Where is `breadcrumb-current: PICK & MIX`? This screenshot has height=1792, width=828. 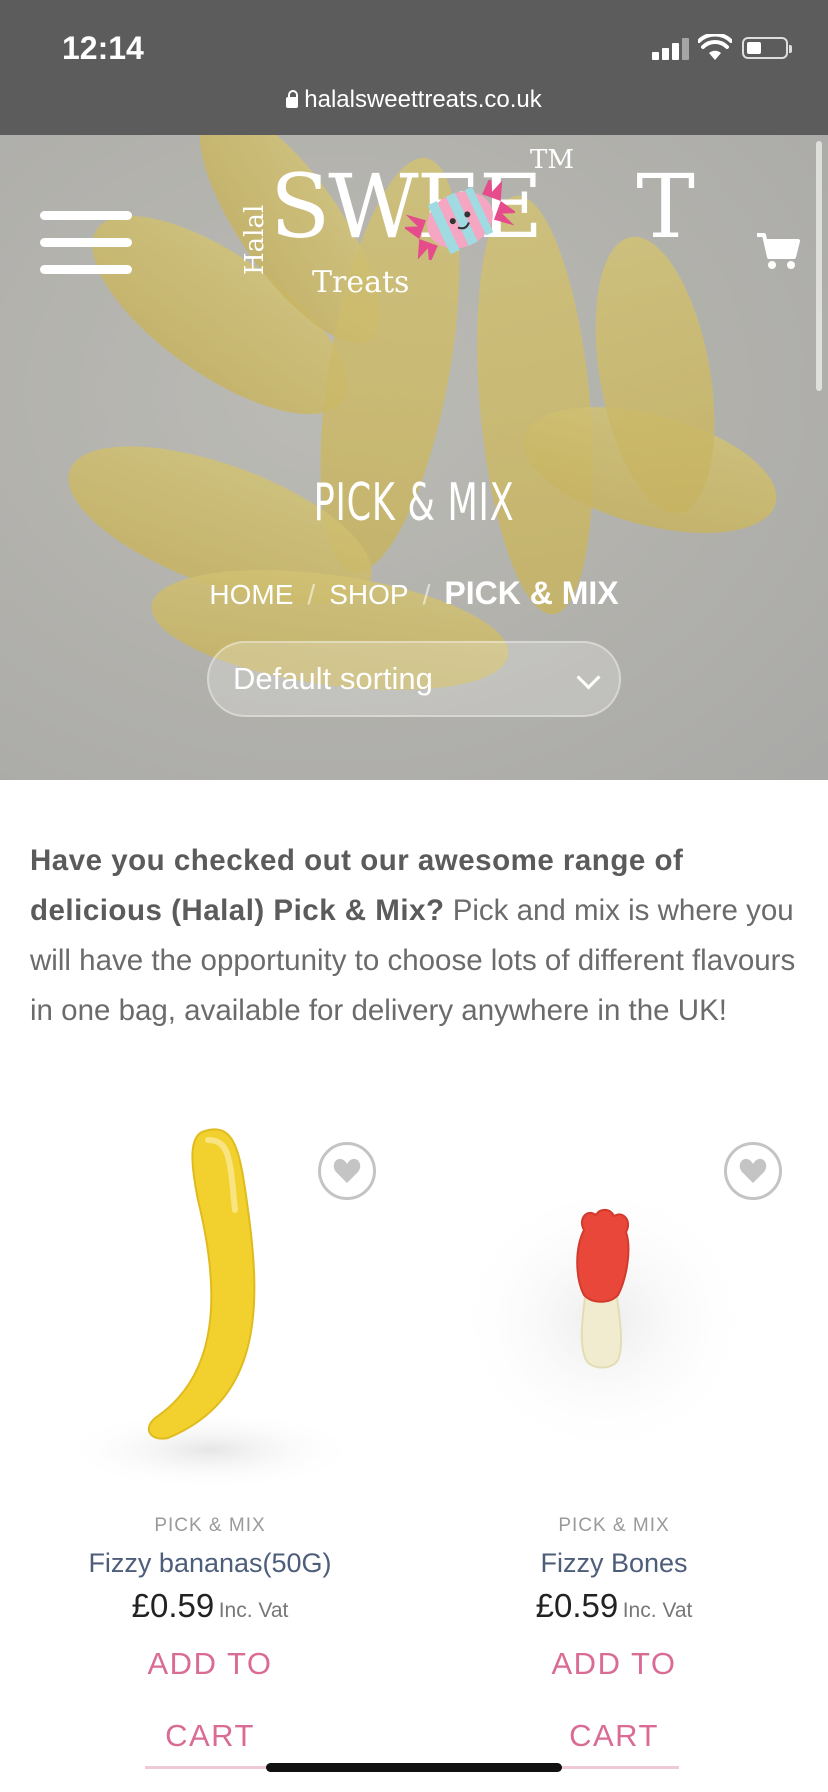 breadcrumb-current: PICK & MIX is located at coordinates (531, 593).